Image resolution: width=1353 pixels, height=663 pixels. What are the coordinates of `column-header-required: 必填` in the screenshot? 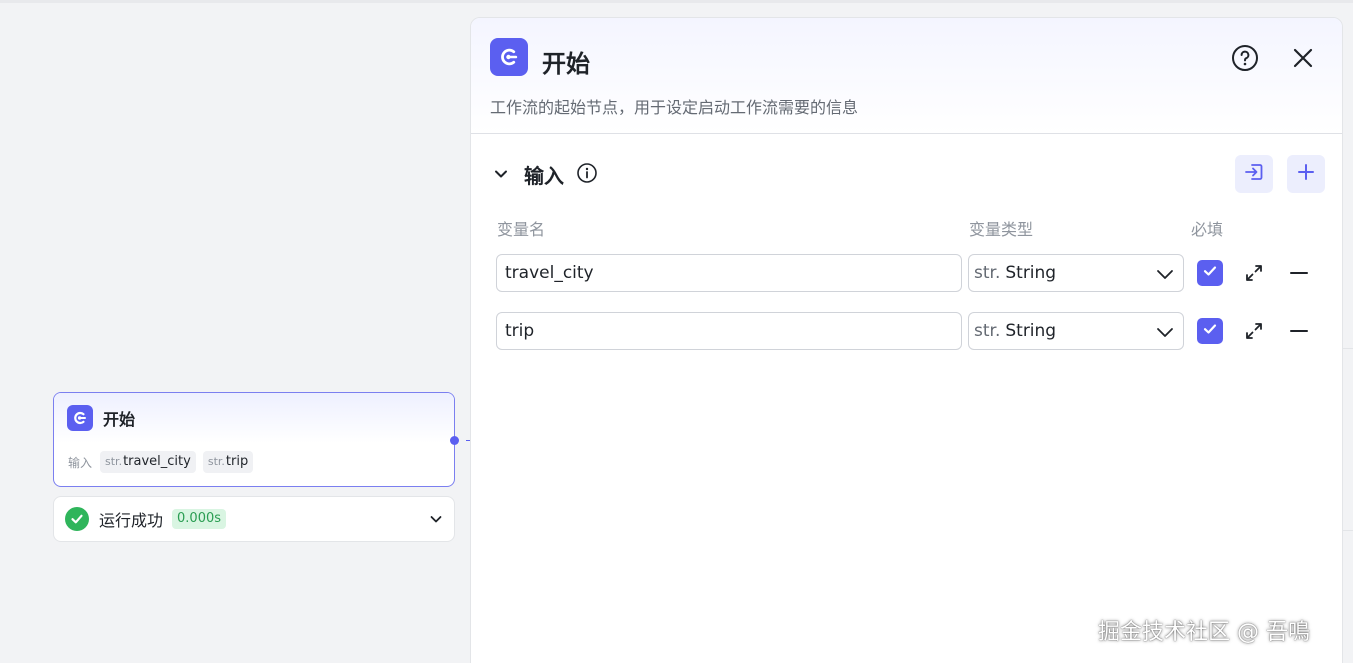 It's located at (1207, 229).